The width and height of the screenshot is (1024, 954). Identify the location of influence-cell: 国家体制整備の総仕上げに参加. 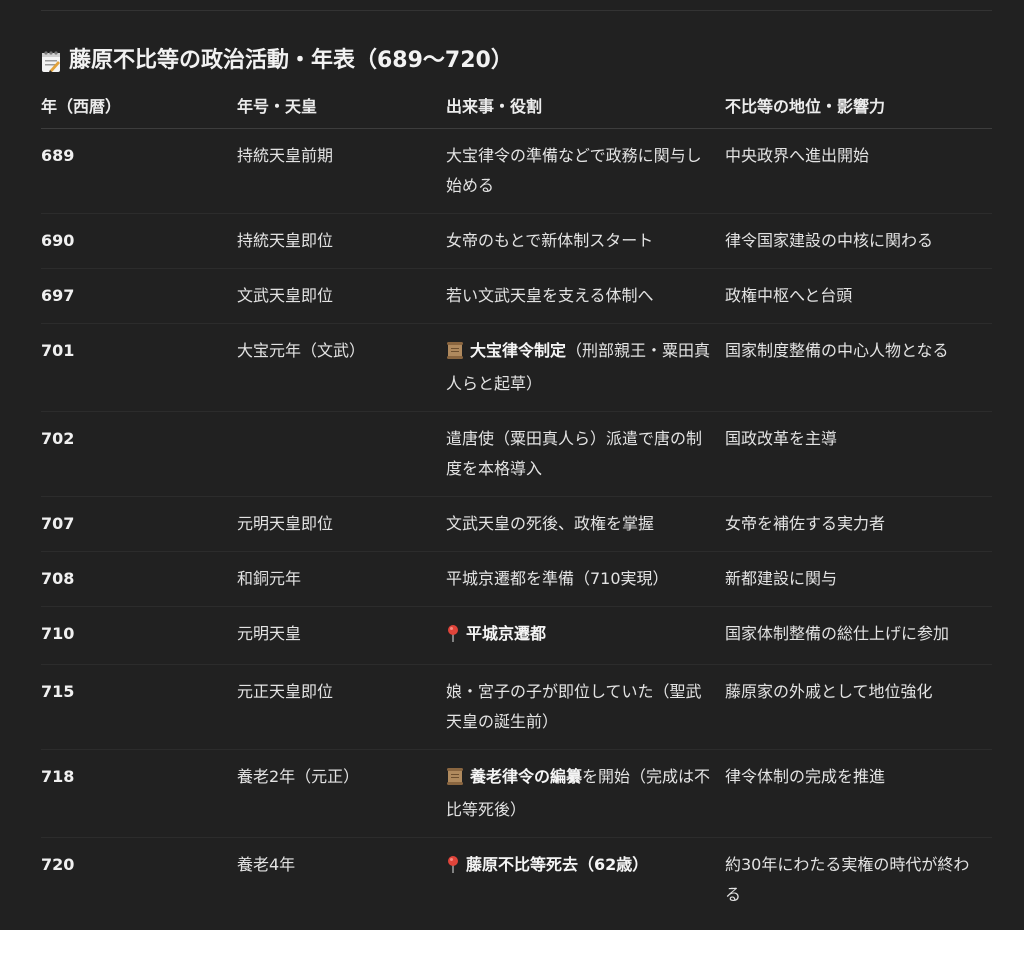
(858, 635).